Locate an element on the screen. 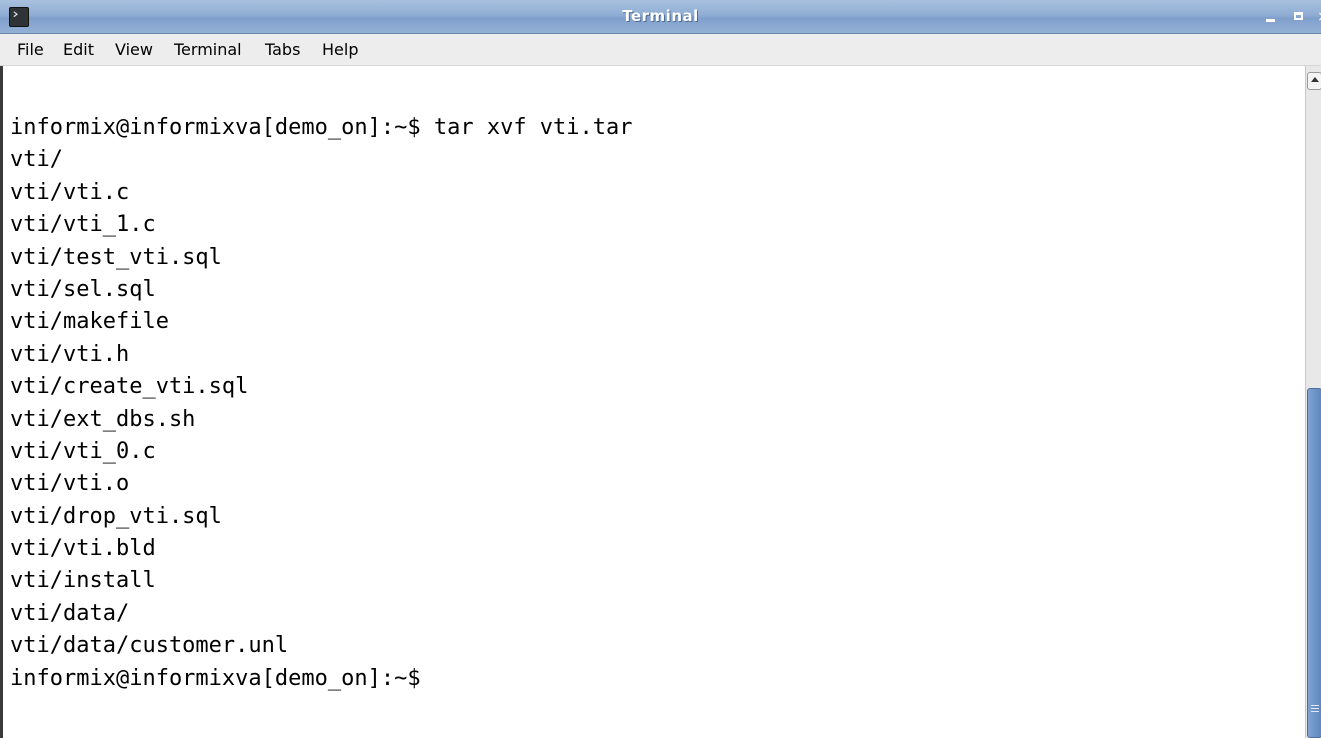 The width and height of the screenshot is (1321, 738). terminal-line: vti/vti.bld is located at coordinates (83, 549).